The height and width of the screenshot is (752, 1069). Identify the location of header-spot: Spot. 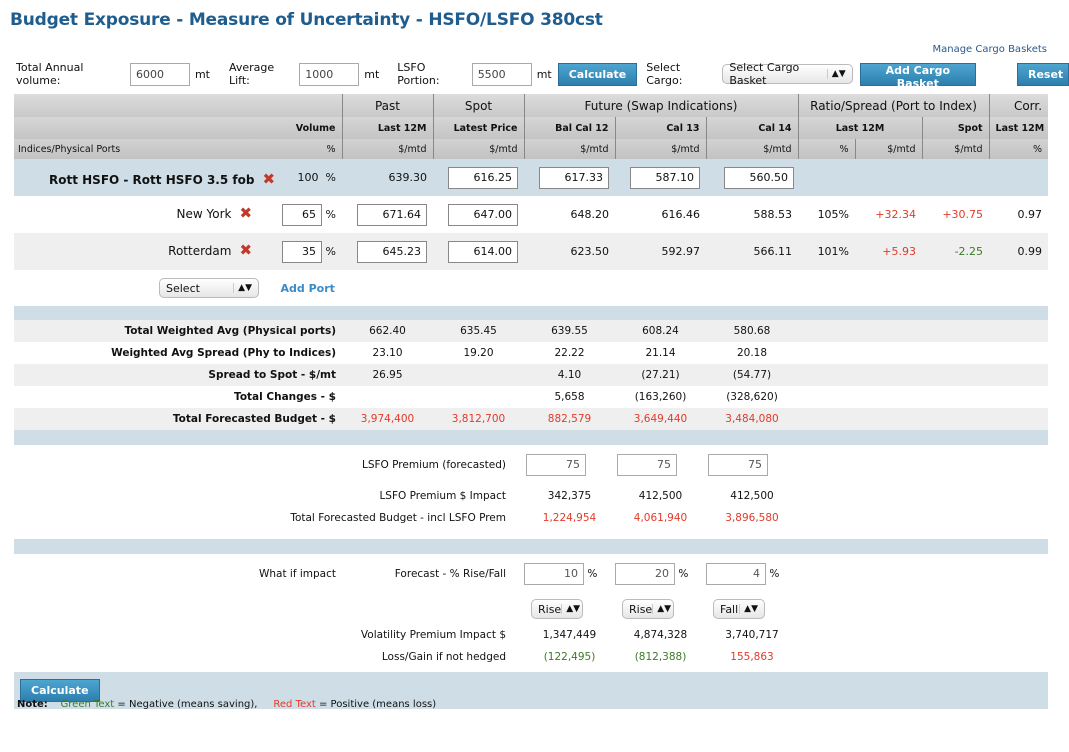
(478, 105).